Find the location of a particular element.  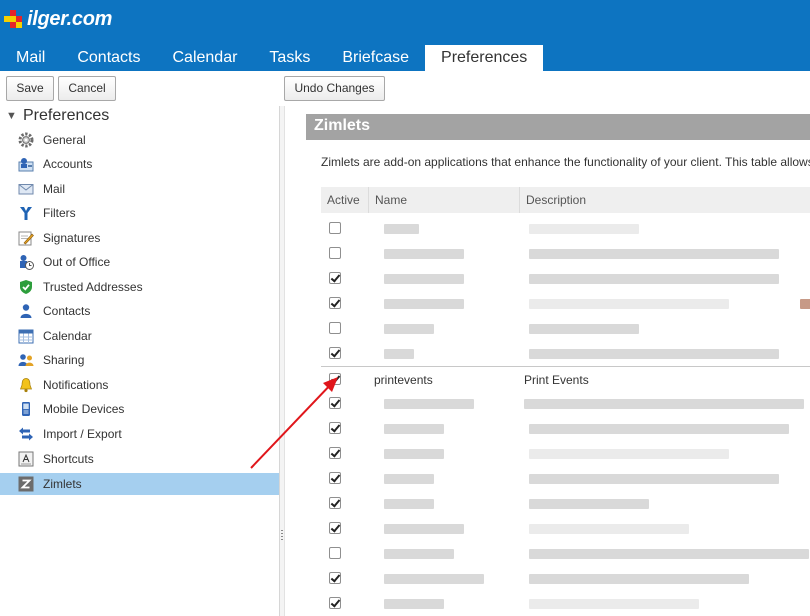

tab-tasks: Tasks is located at coordinates (289, 58).